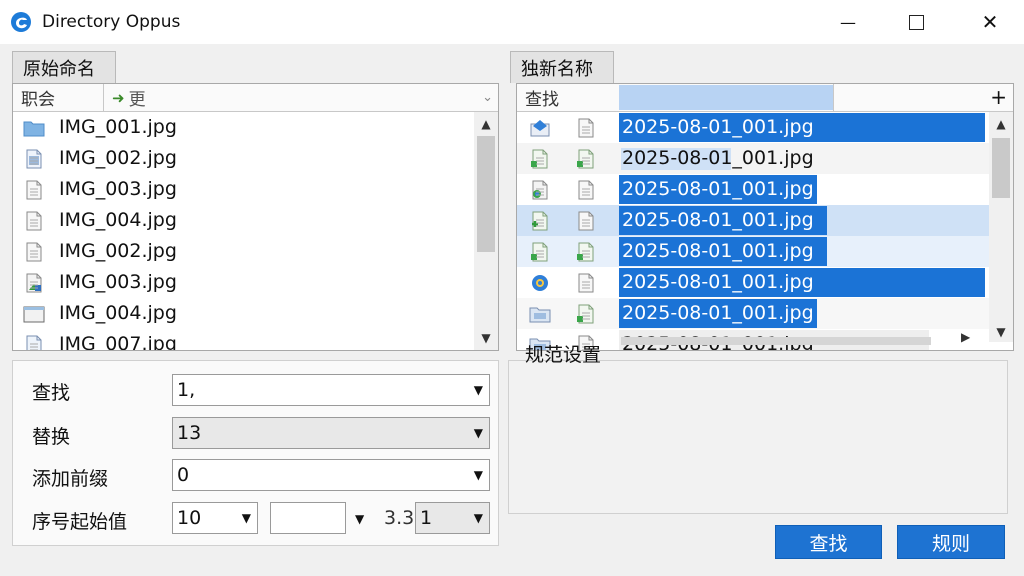  I want to click on left-scrollbar: ▲ ▼, so click(486, 231).